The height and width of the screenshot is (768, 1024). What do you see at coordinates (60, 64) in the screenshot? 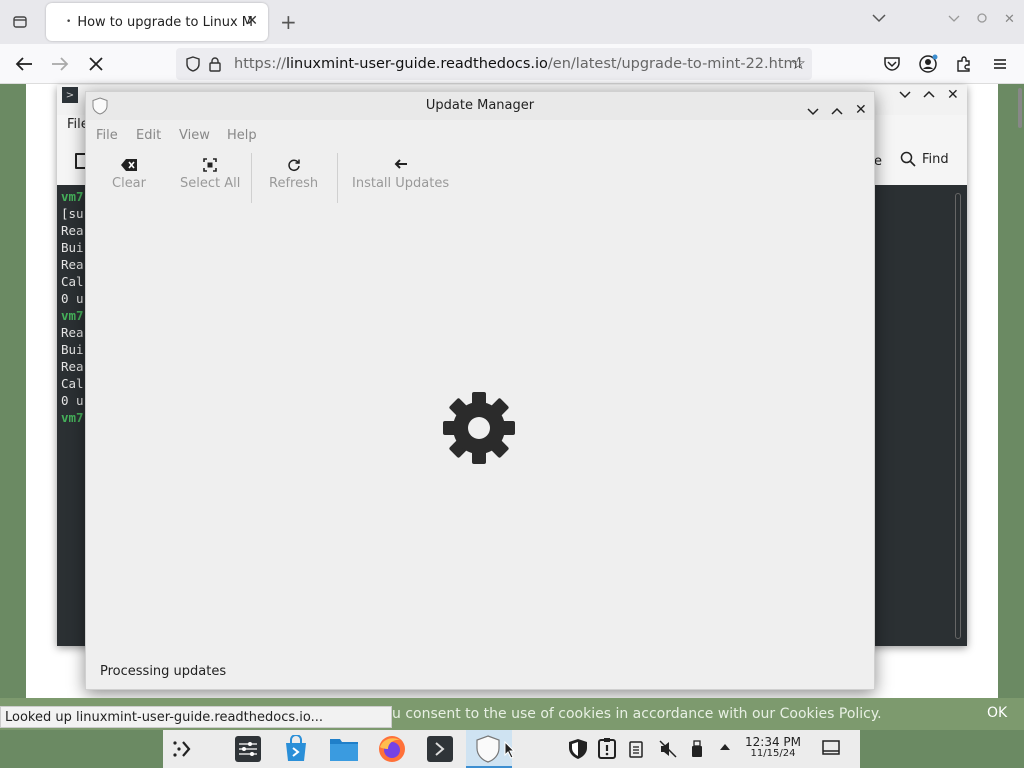
I see `forward-icon` at bounding box center [60, 64].